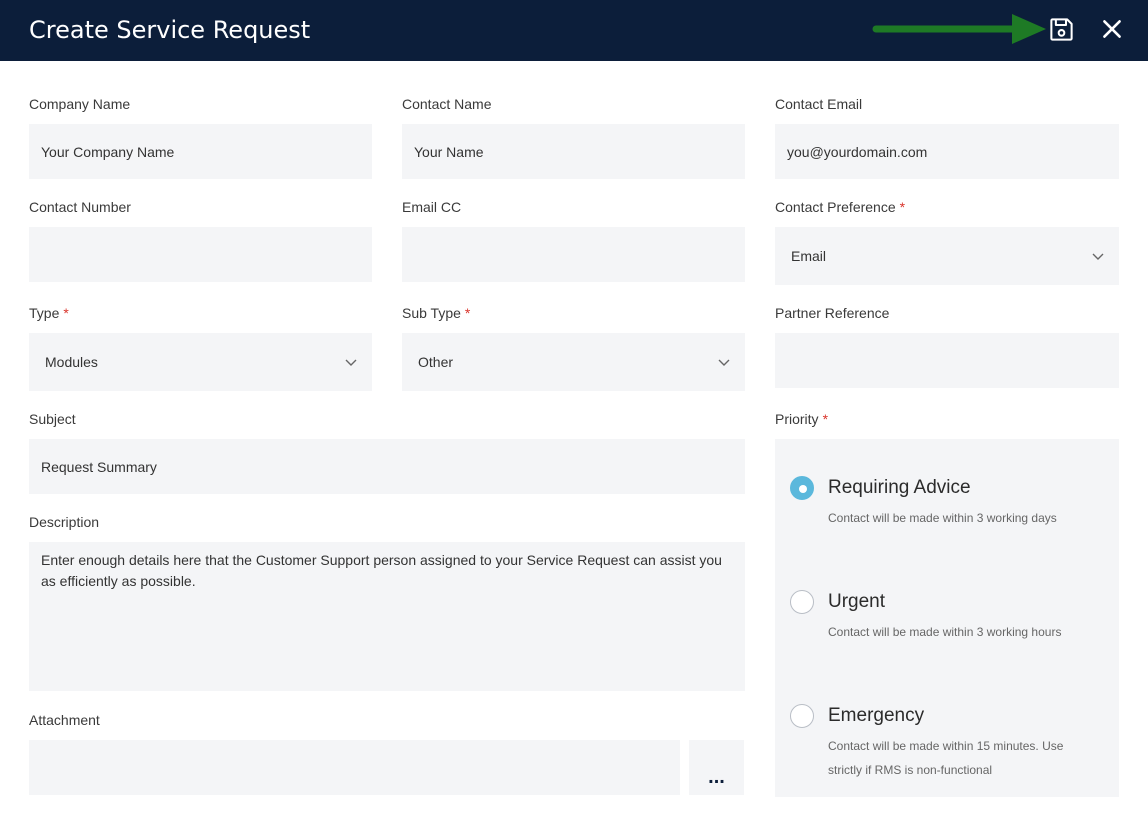  What do you see at coordinates (802, 488) in the screenshot?
I see `radio-selected` at bounding box center [802, 488].